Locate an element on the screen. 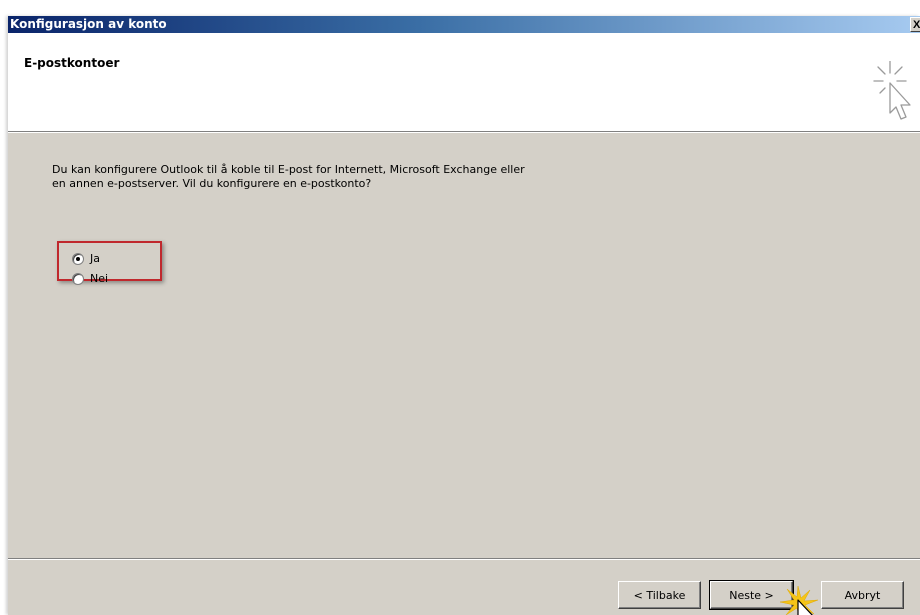 This screenshot has height=615, width=920. radio-no-indicator is located at coordinates (78, 279).